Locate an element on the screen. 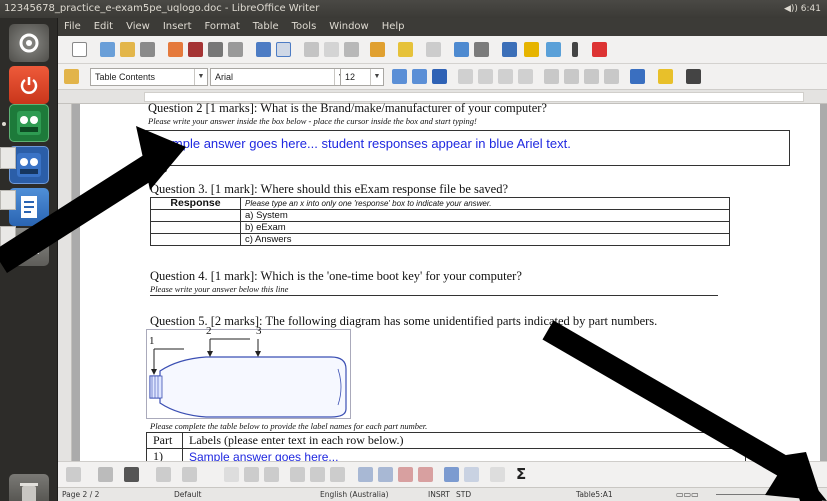 Image resolution: width=827 pixels, height=501 pixels. draw-functions-icon is located at coordinates (509, 49).